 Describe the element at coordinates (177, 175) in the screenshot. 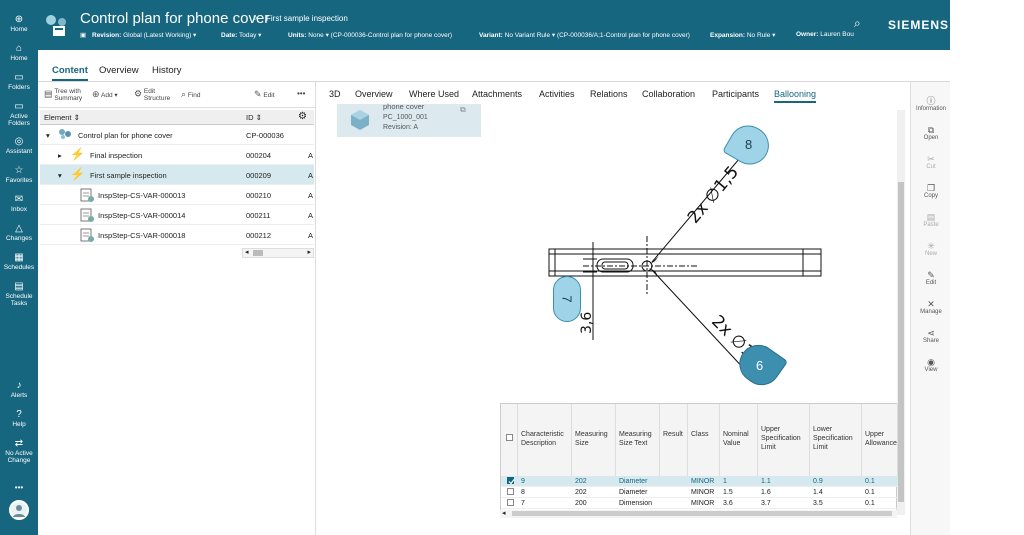

I see `table-row-selected: ▾ ⚡ First sample inspection 000209 A` at that location.